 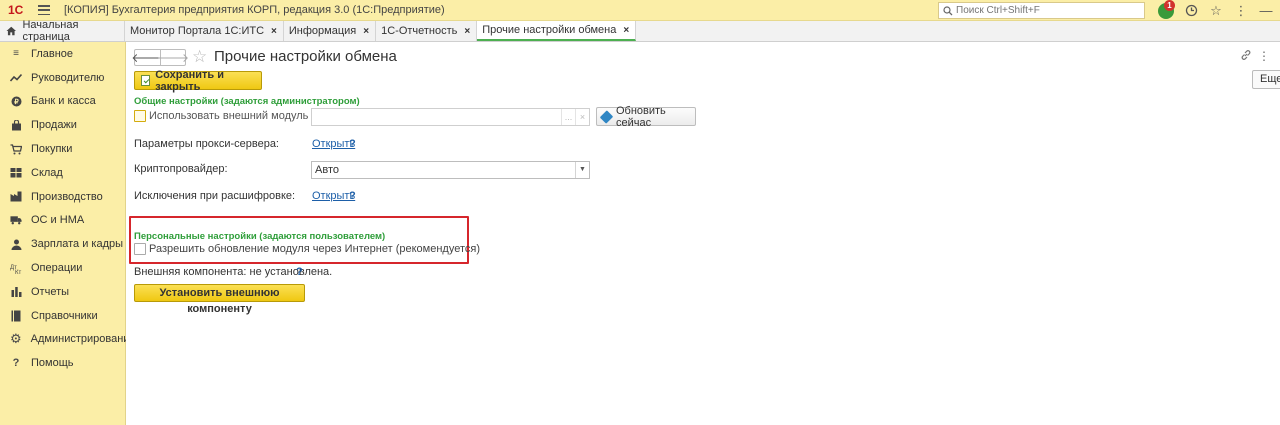 I want to click on refresh-icon, so click(x=606, y=116).